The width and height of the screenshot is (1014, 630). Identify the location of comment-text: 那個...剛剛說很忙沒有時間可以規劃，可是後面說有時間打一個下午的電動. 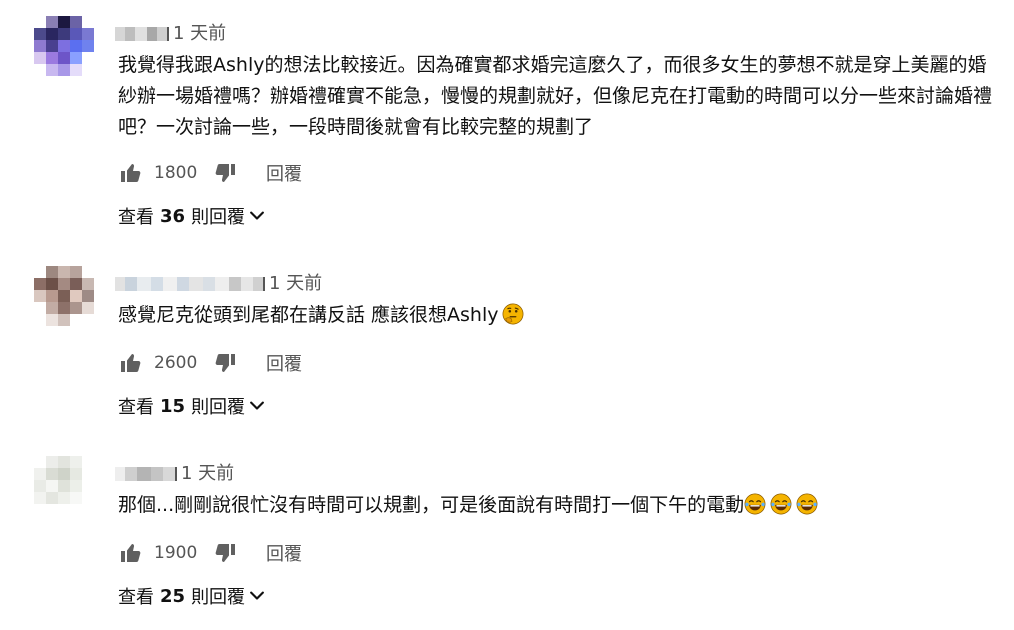
(558, 505).